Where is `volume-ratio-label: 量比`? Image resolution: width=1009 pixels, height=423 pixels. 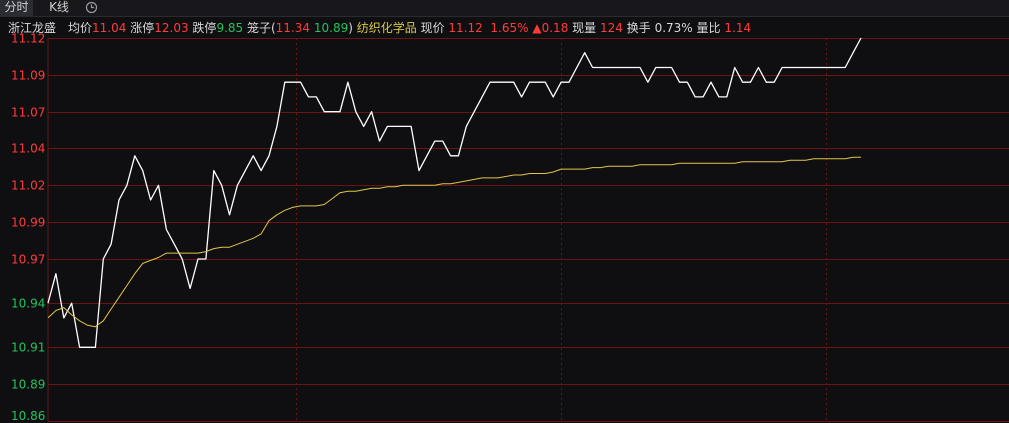 volume-ratio-label: 量比 is located at coordinates (708, 28).